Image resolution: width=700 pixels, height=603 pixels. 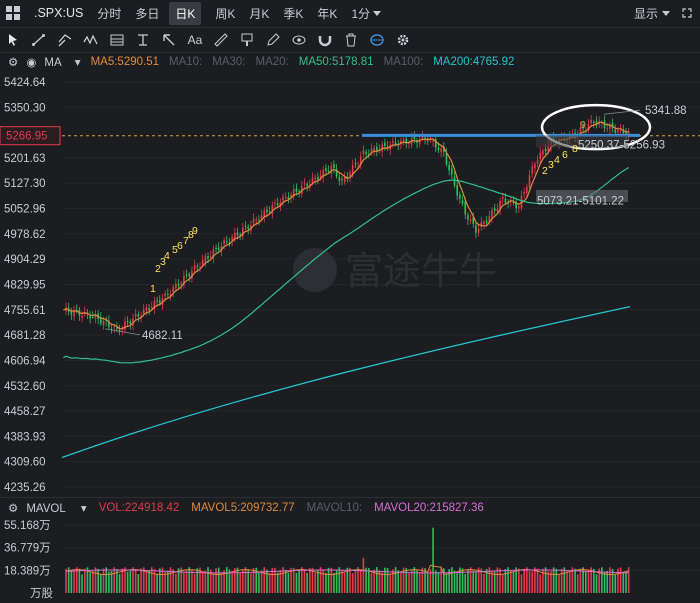 What do you see at coordinates (221, 40) in the screenshot?
I see `ruler-tool` at bounding box center [221, 40].